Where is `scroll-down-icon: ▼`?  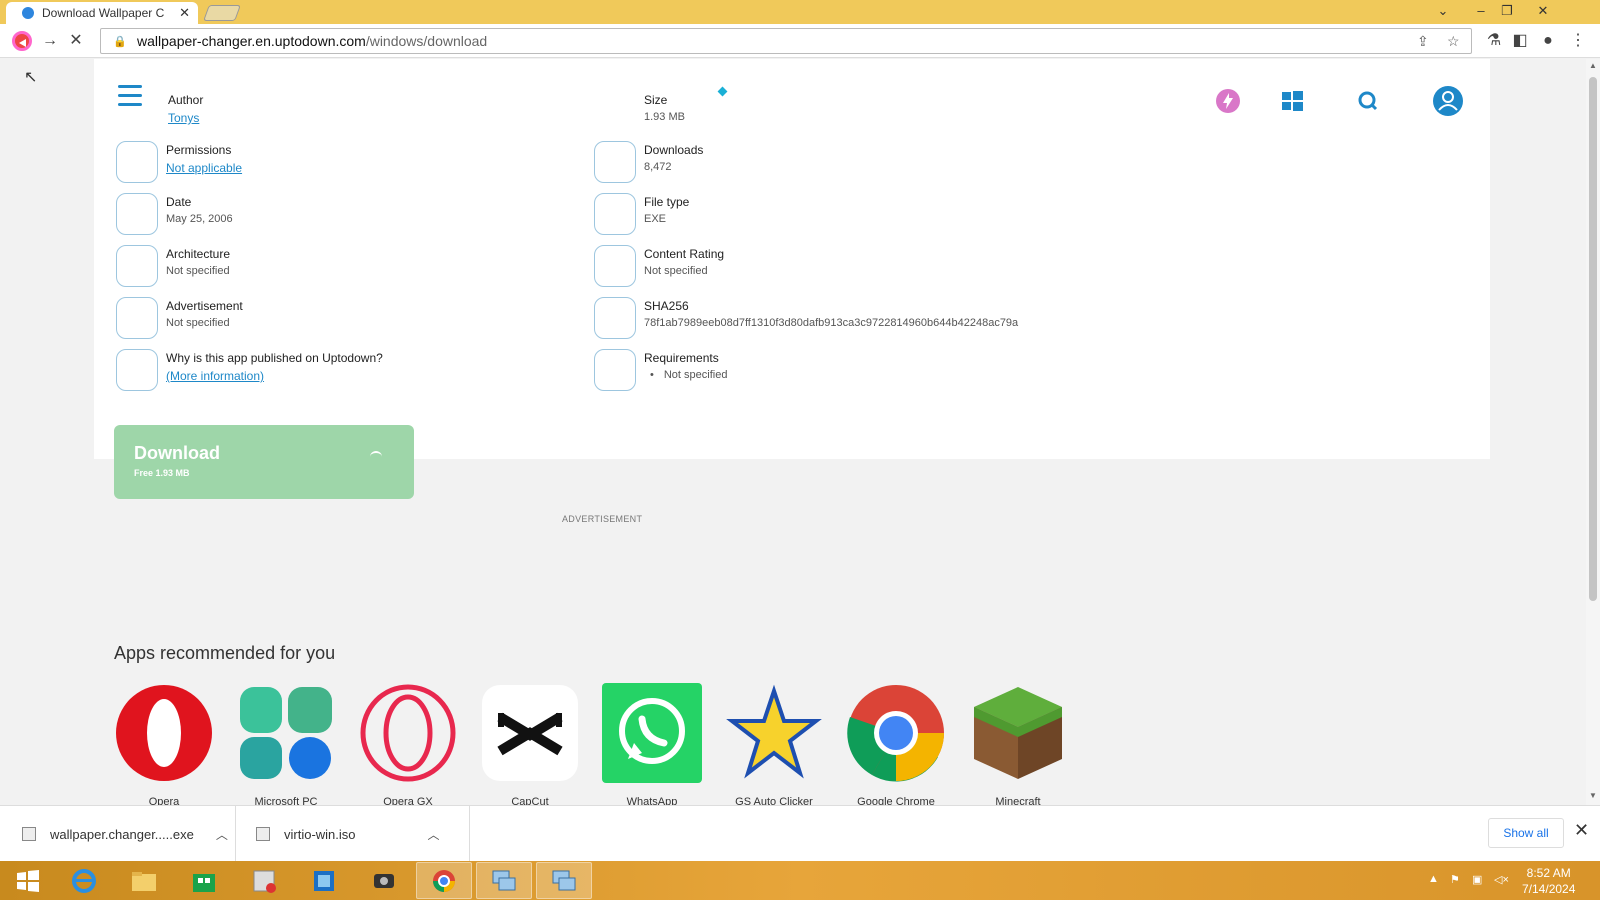 scroll-down-icon: ▼ is located at coordinates (1593, 795).